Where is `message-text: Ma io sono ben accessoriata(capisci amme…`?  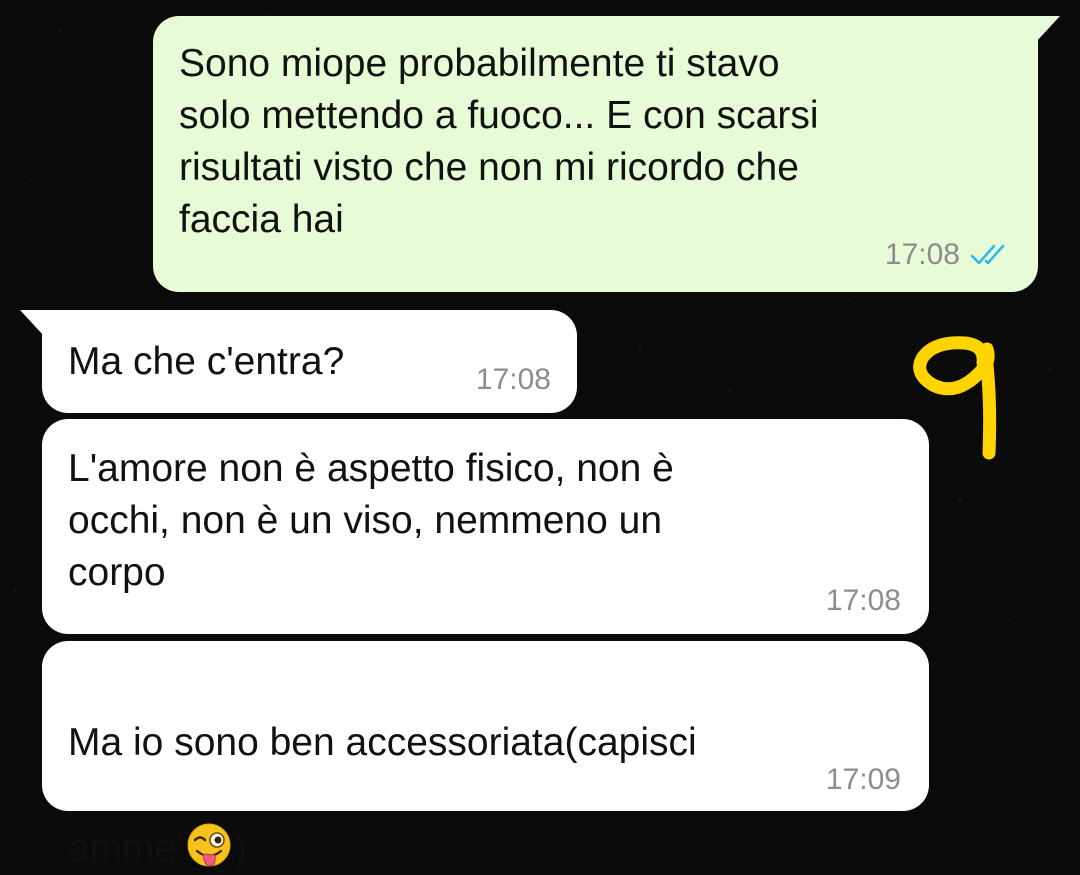
message-text: Ma io sono ben accessoriata(capisci amme… is located at coordinates (382, 770).